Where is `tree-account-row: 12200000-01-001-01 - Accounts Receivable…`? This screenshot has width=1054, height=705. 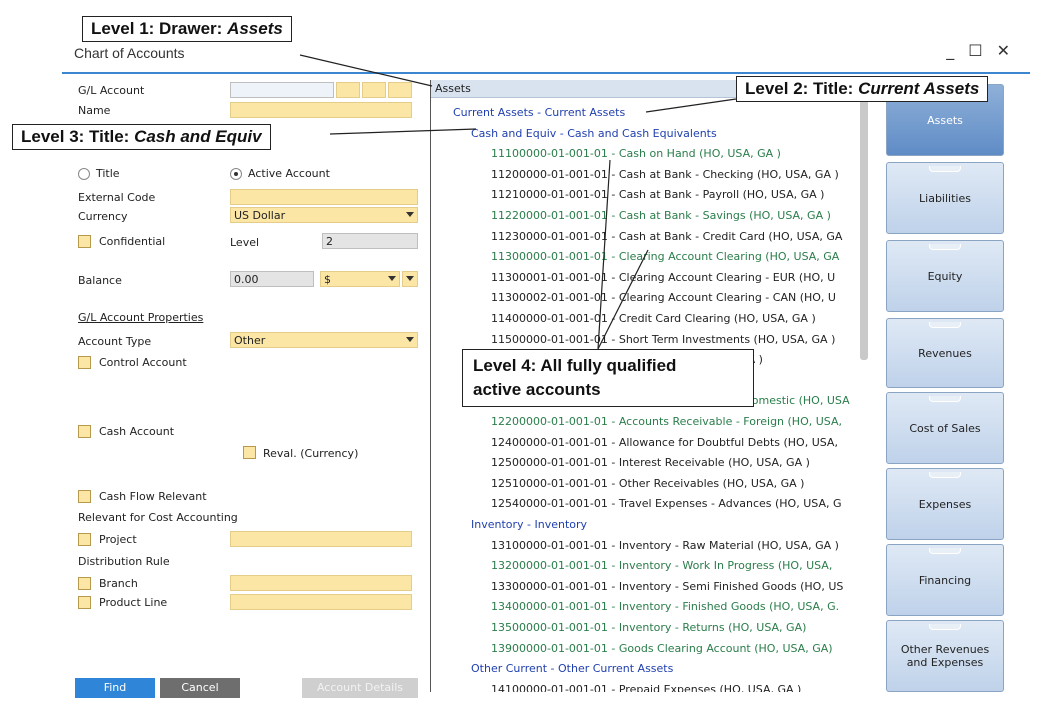 tree-account-row: 12200000-01-001-01 - Accounts Receivable… is located at coordinates (666, 421).